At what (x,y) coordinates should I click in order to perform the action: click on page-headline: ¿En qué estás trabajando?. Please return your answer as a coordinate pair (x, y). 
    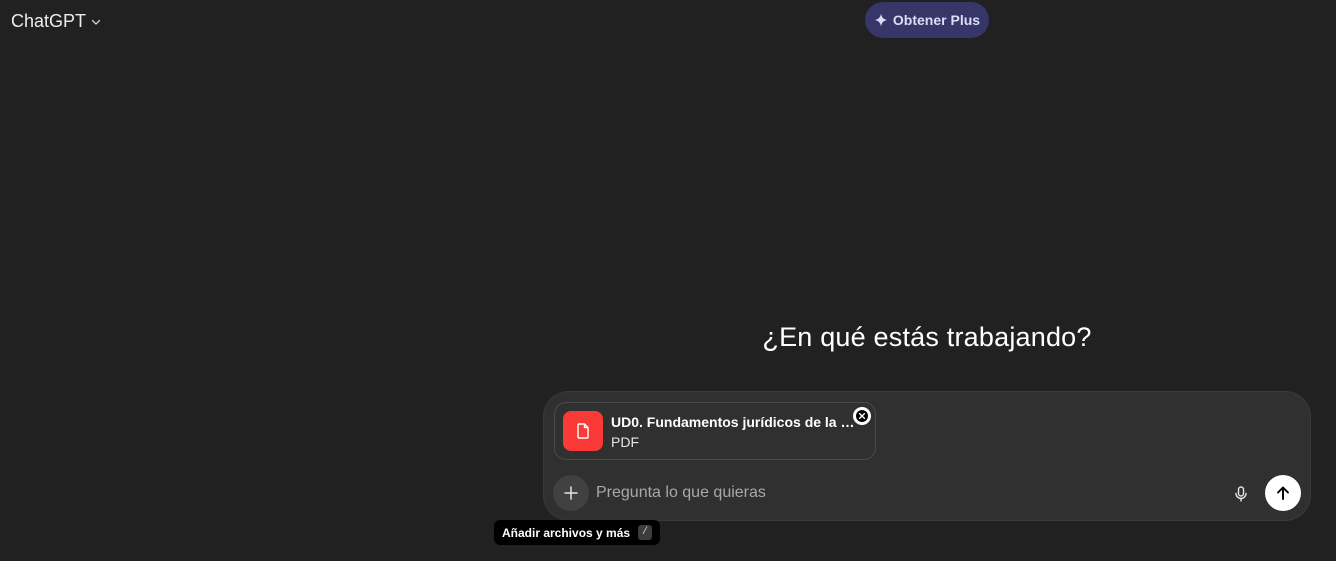
    Looking at the image, I should click on (927, 337).